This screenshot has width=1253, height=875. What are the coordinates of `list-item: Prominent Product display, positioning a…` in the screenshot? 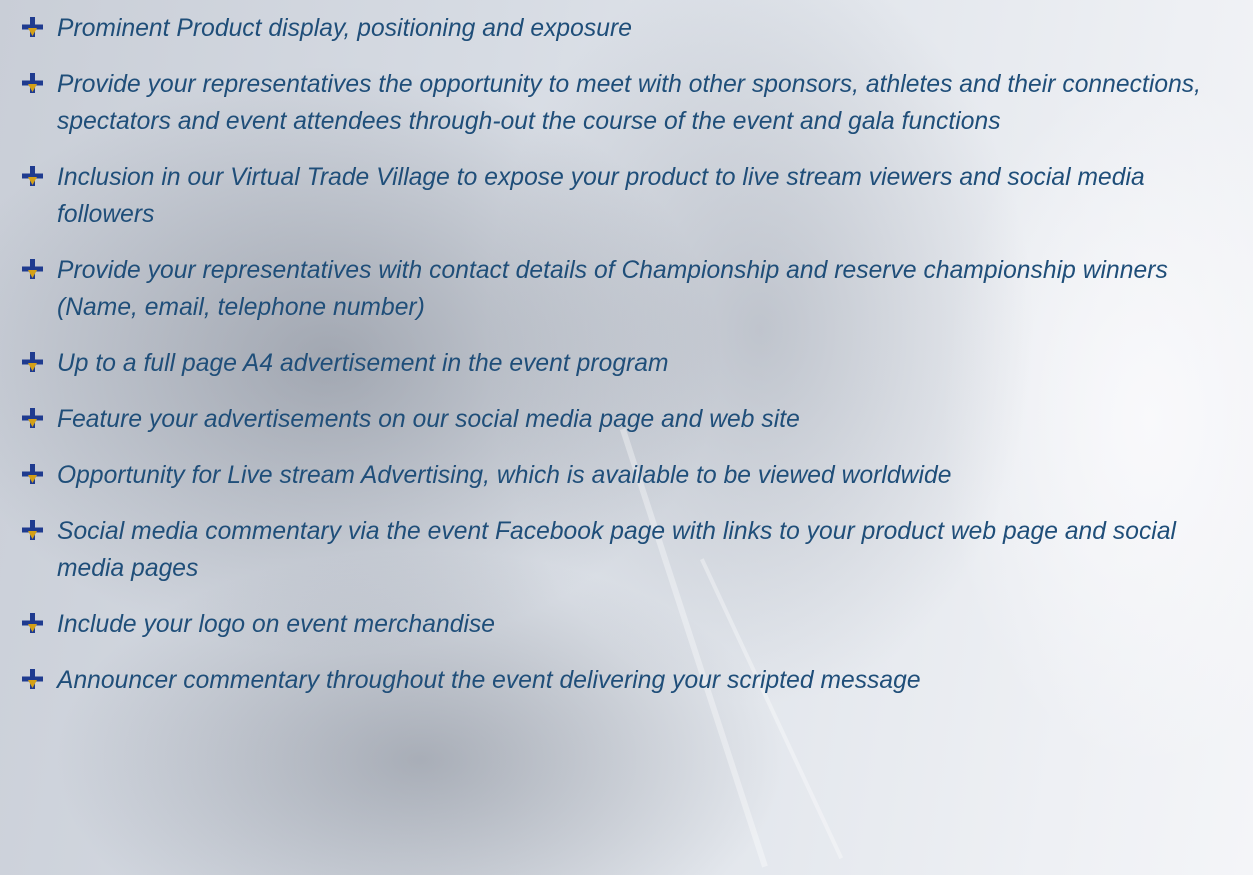 It's located at (630, 28).